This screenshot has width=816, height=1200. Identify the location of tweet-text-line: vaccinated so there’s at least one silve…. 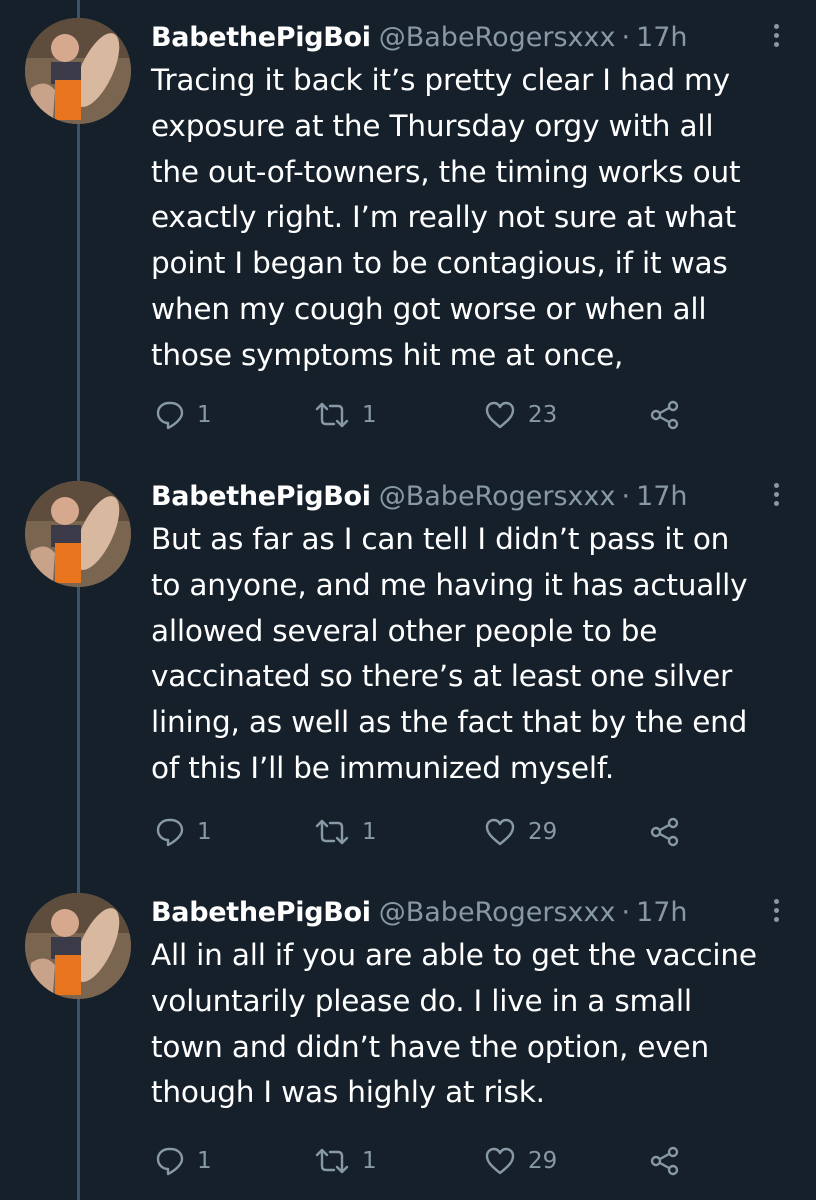
(442, 676).